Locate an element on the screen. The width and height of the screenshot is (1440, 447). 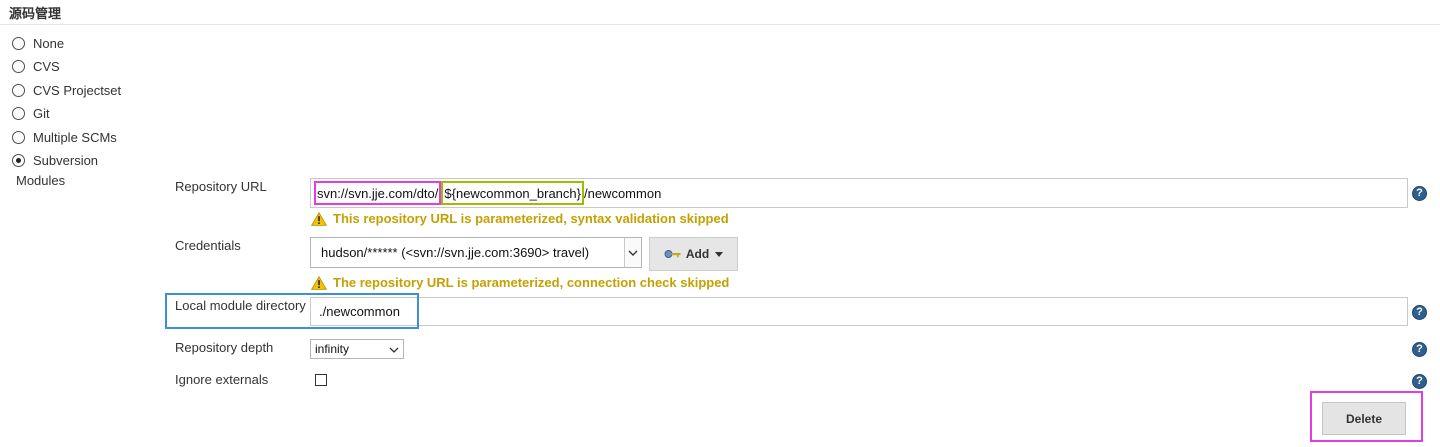
repository-url-part-suffix: /newcommon is located at coordinates (622, 193).